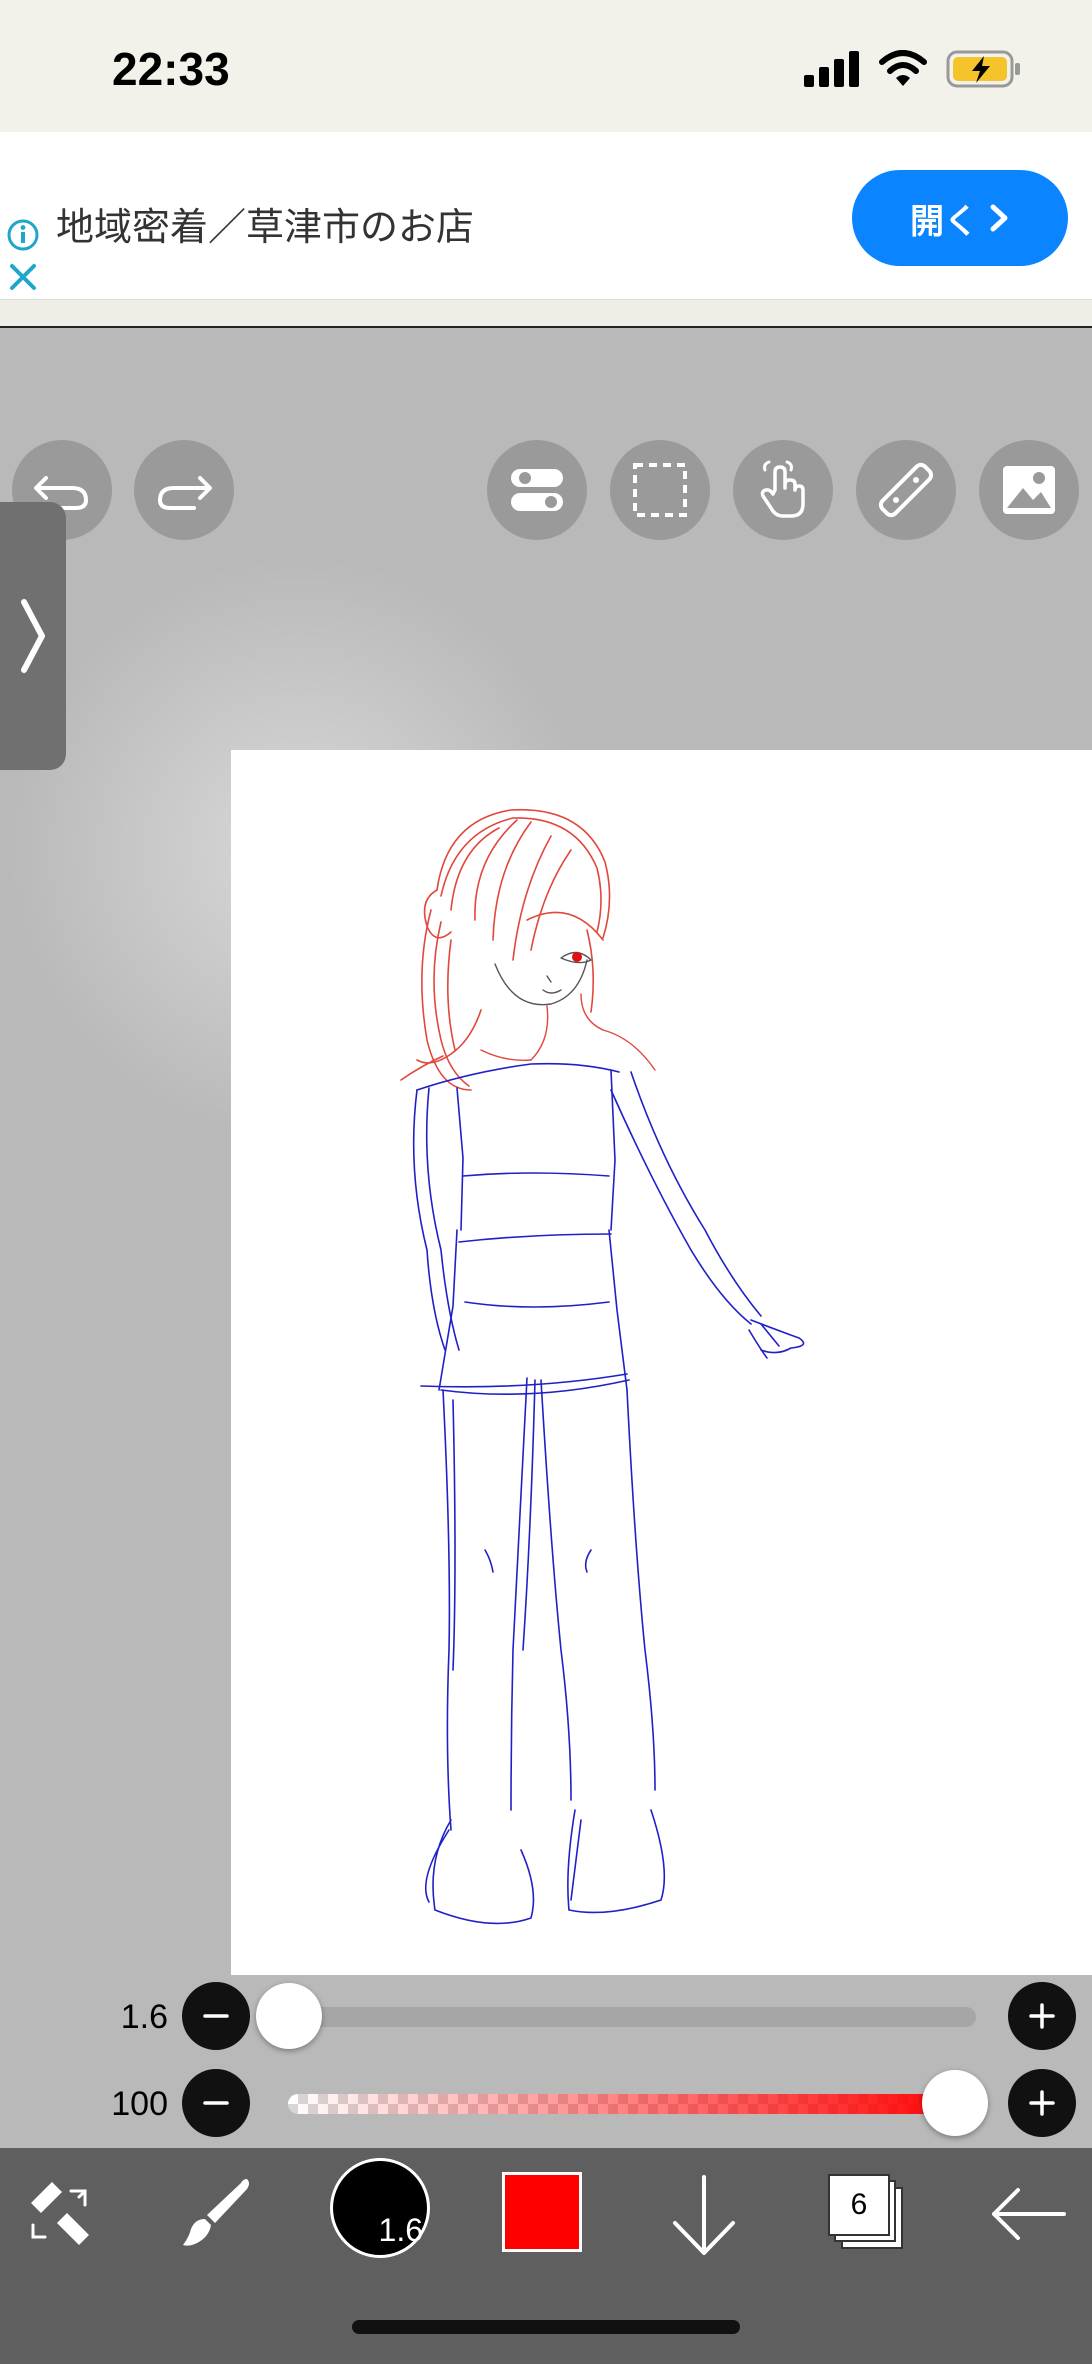 The width and height of the screenshot is (1092, 2364). What do you see at coordinates (632, 2104) in the screenshot?
I see `opacity-track` at bounding box center [632, 2104].